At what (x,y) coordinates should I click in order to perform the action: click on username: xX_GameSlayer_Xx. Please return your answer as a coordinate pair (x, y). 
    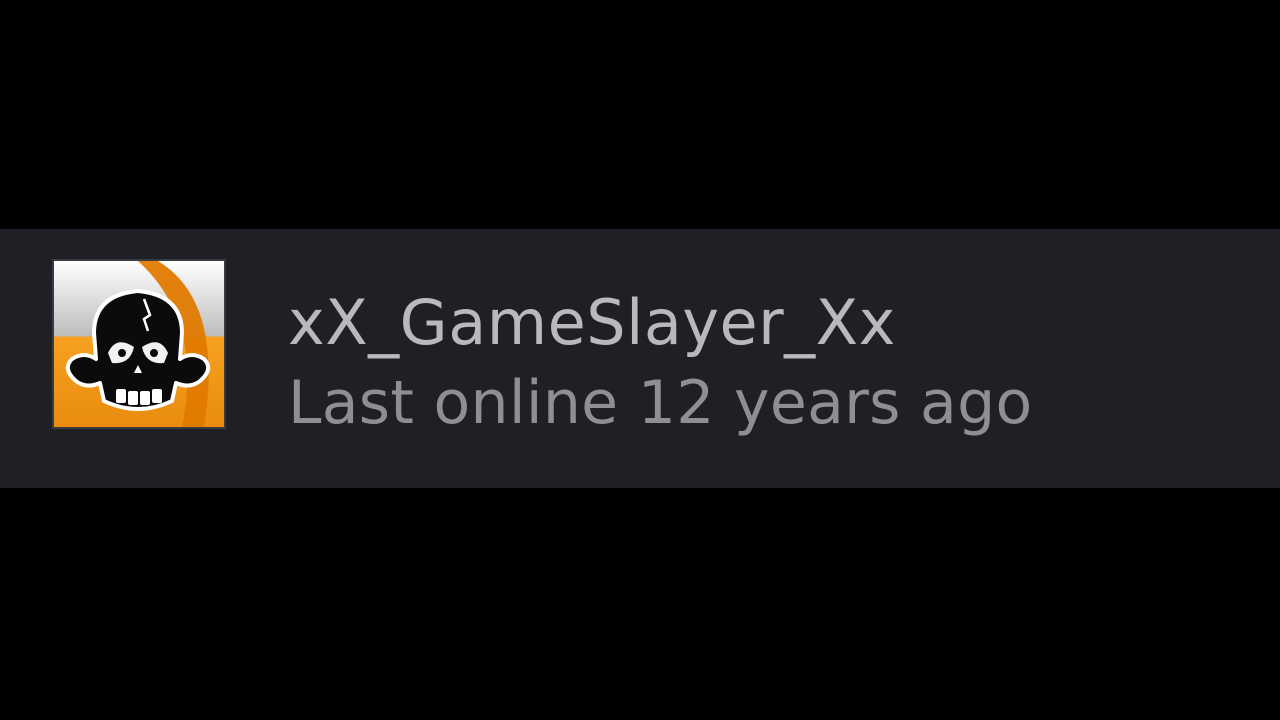
    Looking at the image, I should click on (660, 323).